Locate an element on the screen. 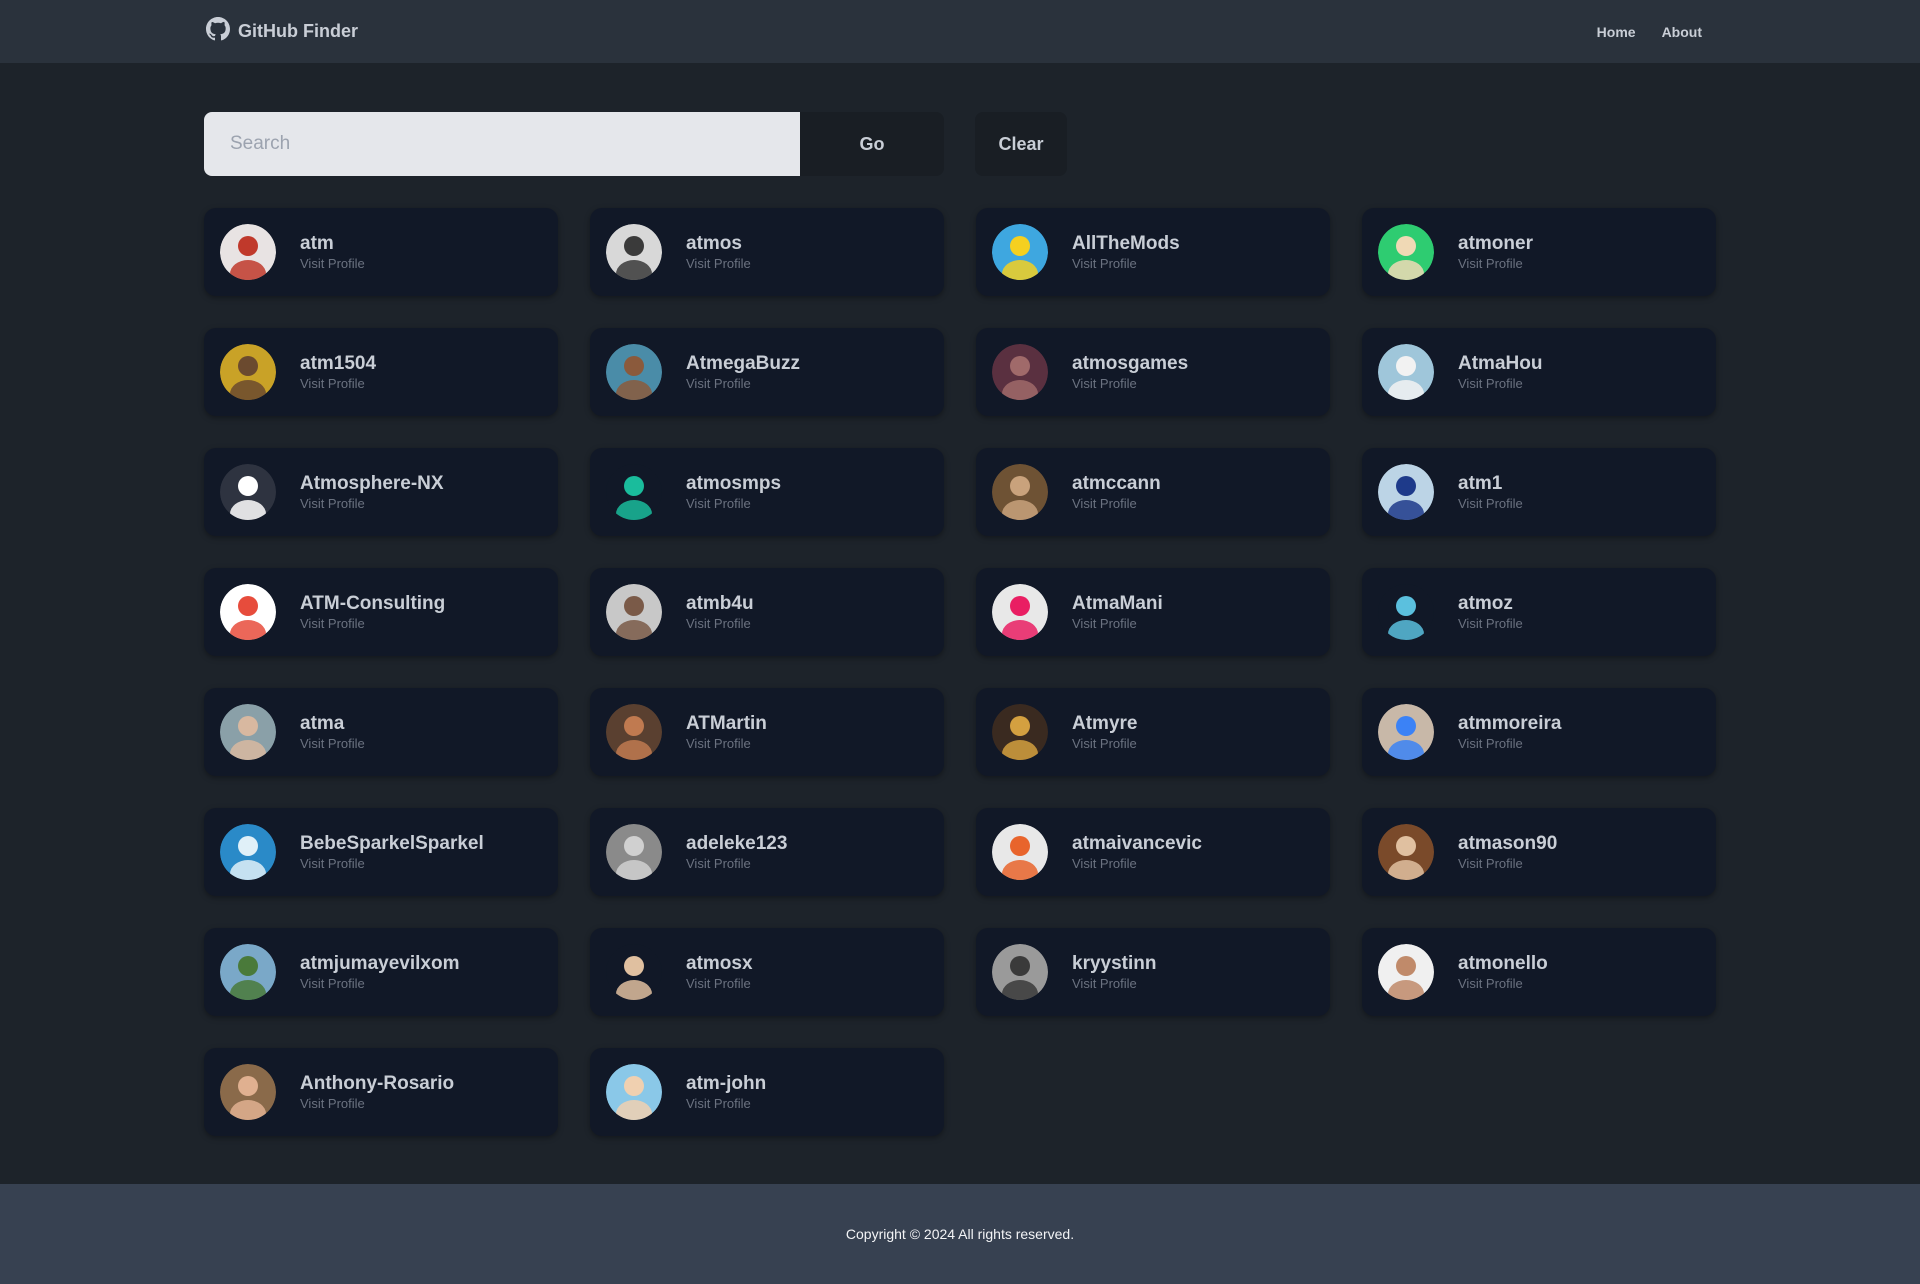 This screenshot has width=1920, height=1284. user-login: atmoner is located at coordinates (1495, 243).